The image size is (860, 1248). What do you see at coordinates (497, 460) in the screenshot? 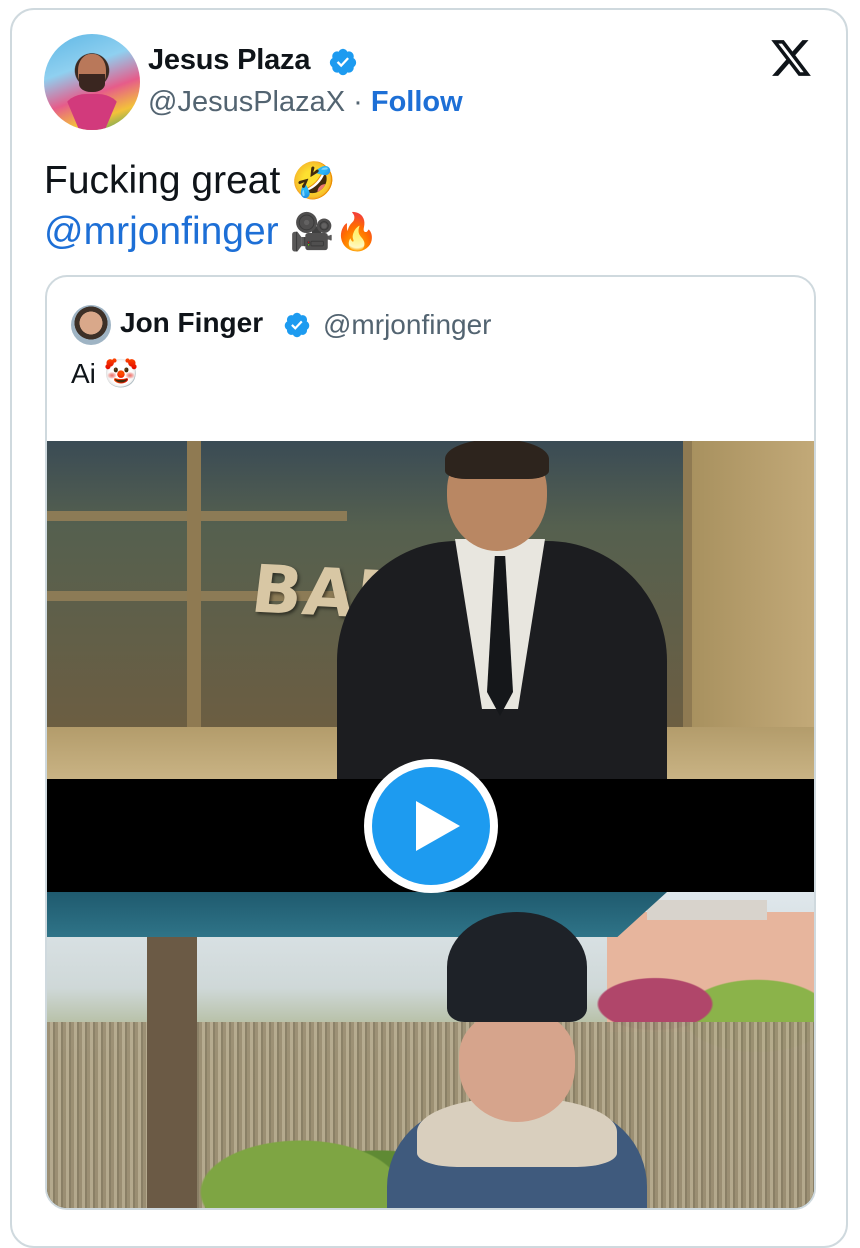
I see `hair` at bounding box center [497, 460].